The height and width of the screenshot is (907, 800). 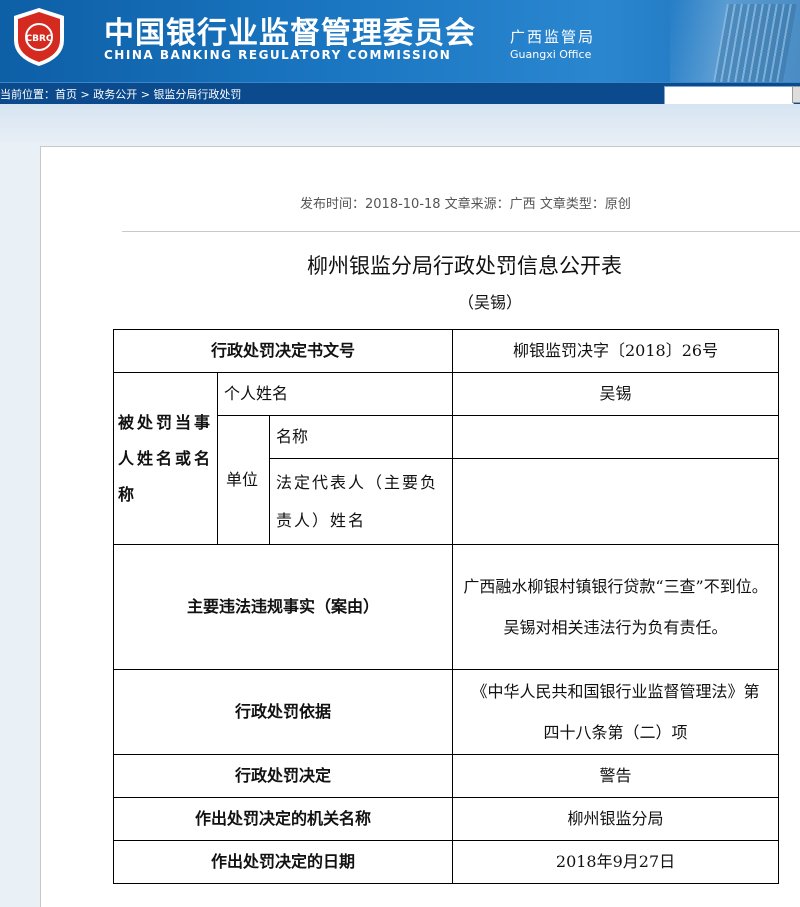 I want to click on basis-value: 《中华人民共和国银行业监督管理法》第四十八条第（二）项, so click(x=616, y=712).